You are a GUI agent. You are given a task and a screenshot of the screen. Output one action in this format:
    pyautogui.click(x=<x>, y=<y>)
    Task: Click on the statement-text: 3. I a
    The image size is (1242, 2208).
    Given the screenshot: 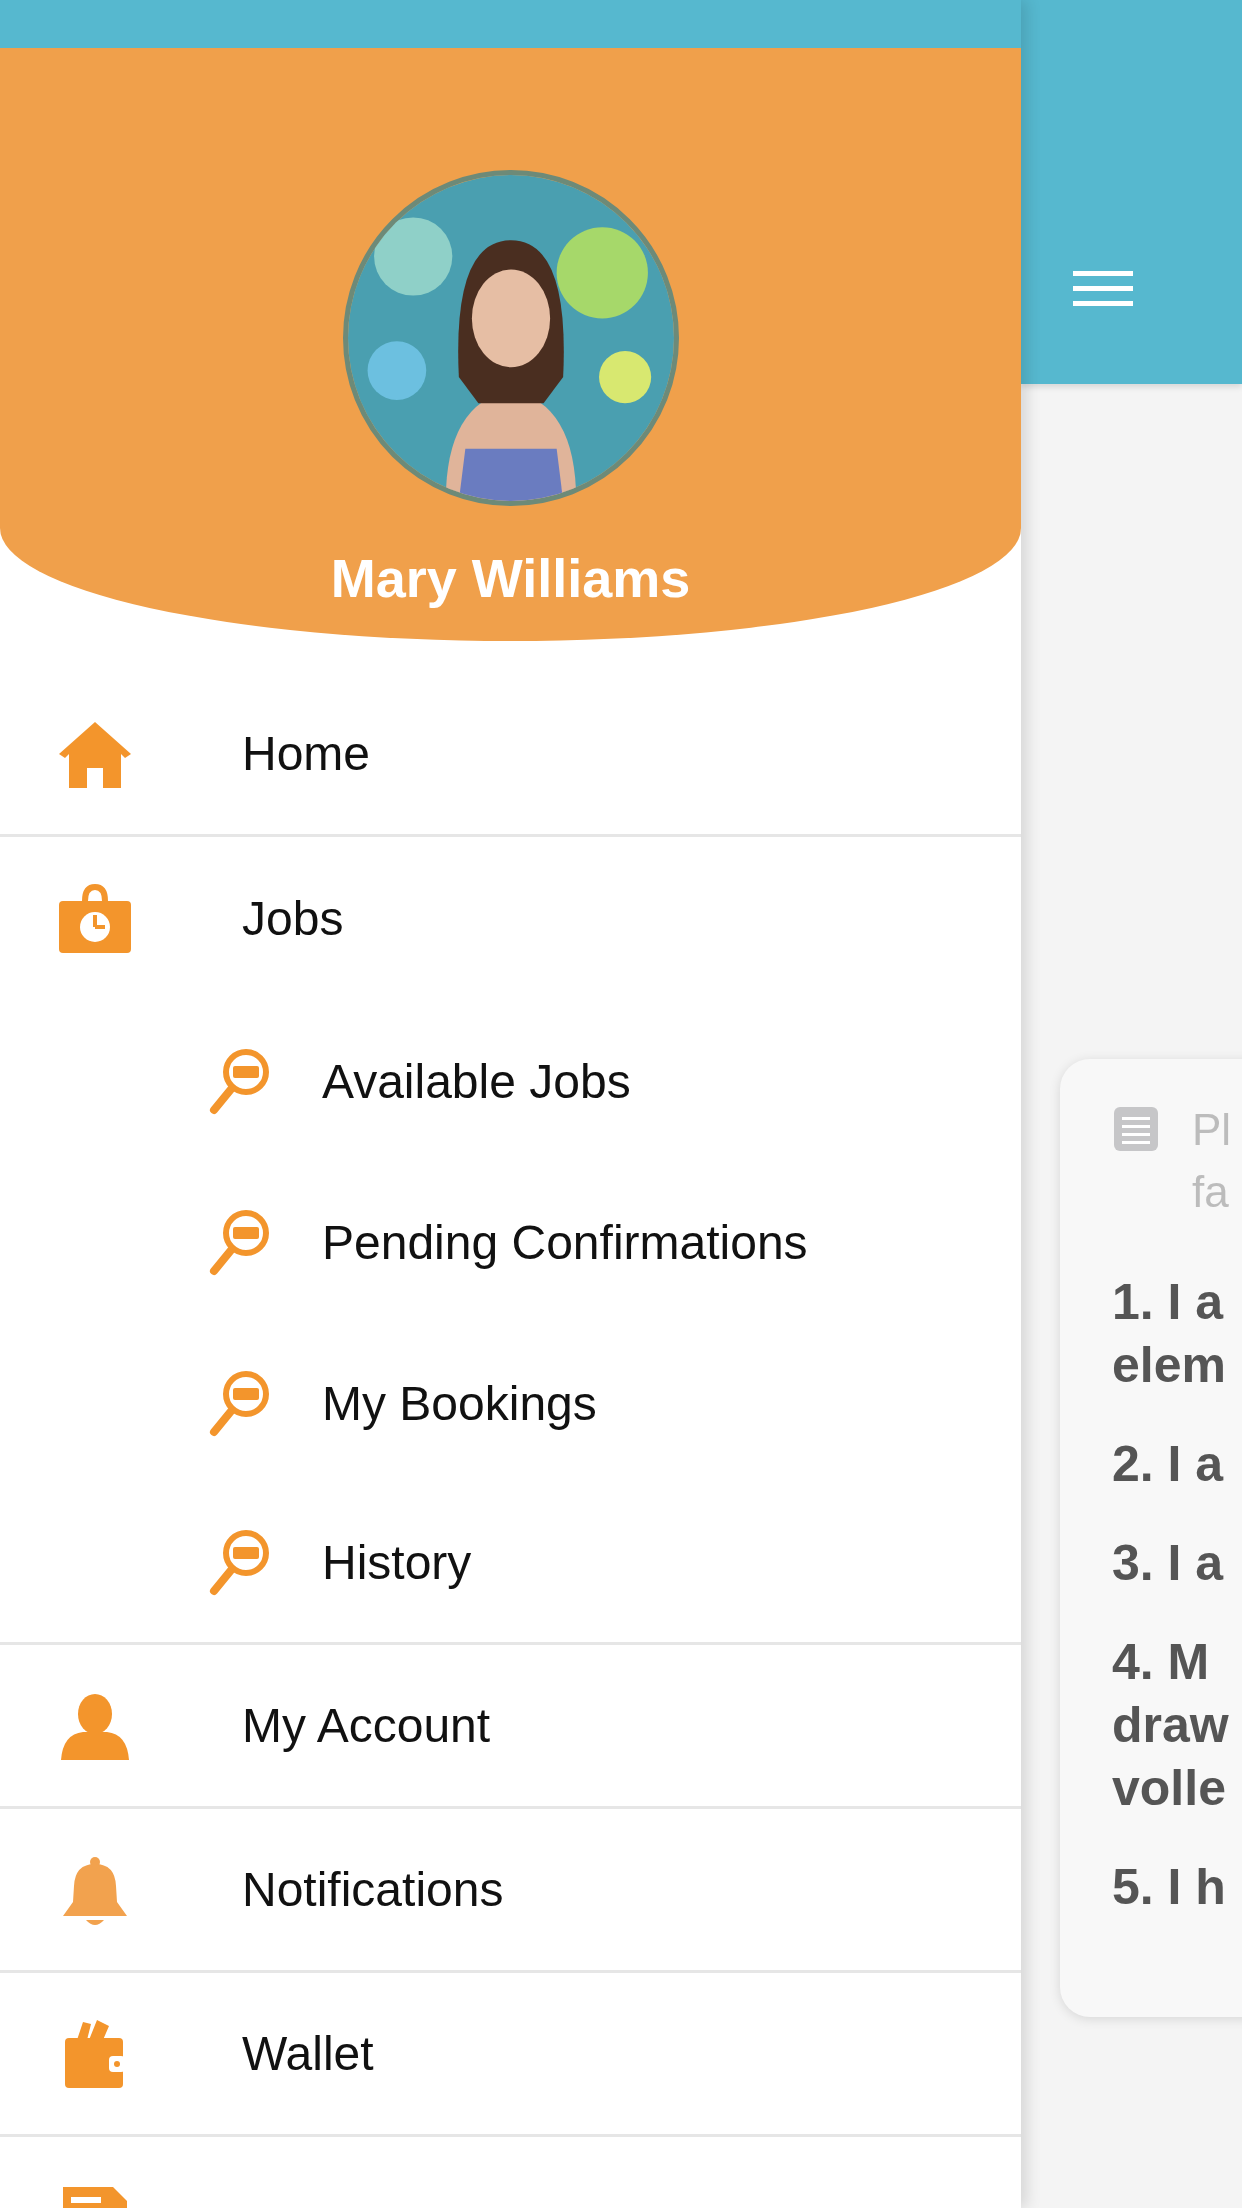 What is the action you would take?
    pyautogui.click(x=1168, y=1563)
    